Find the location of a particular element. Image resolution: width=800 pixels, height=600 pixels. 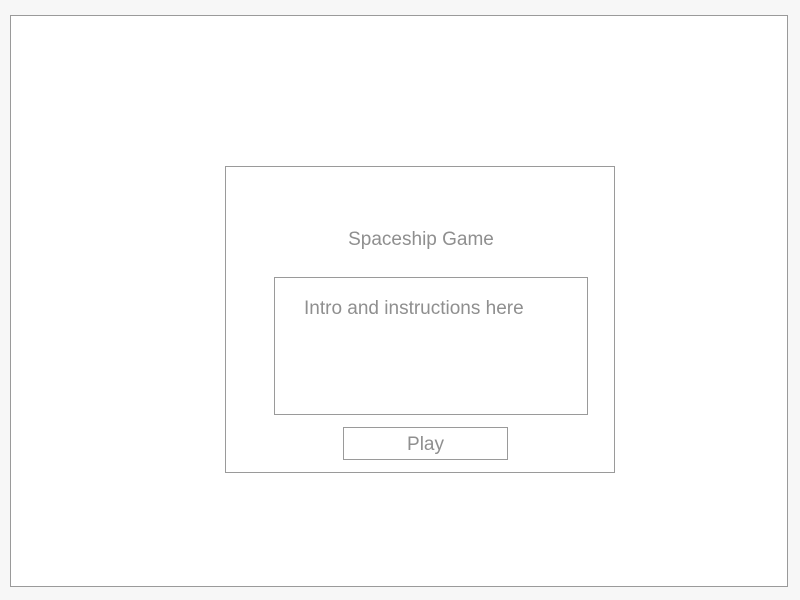

game-title: Spaceship Game is located at coordinates (421, 239).